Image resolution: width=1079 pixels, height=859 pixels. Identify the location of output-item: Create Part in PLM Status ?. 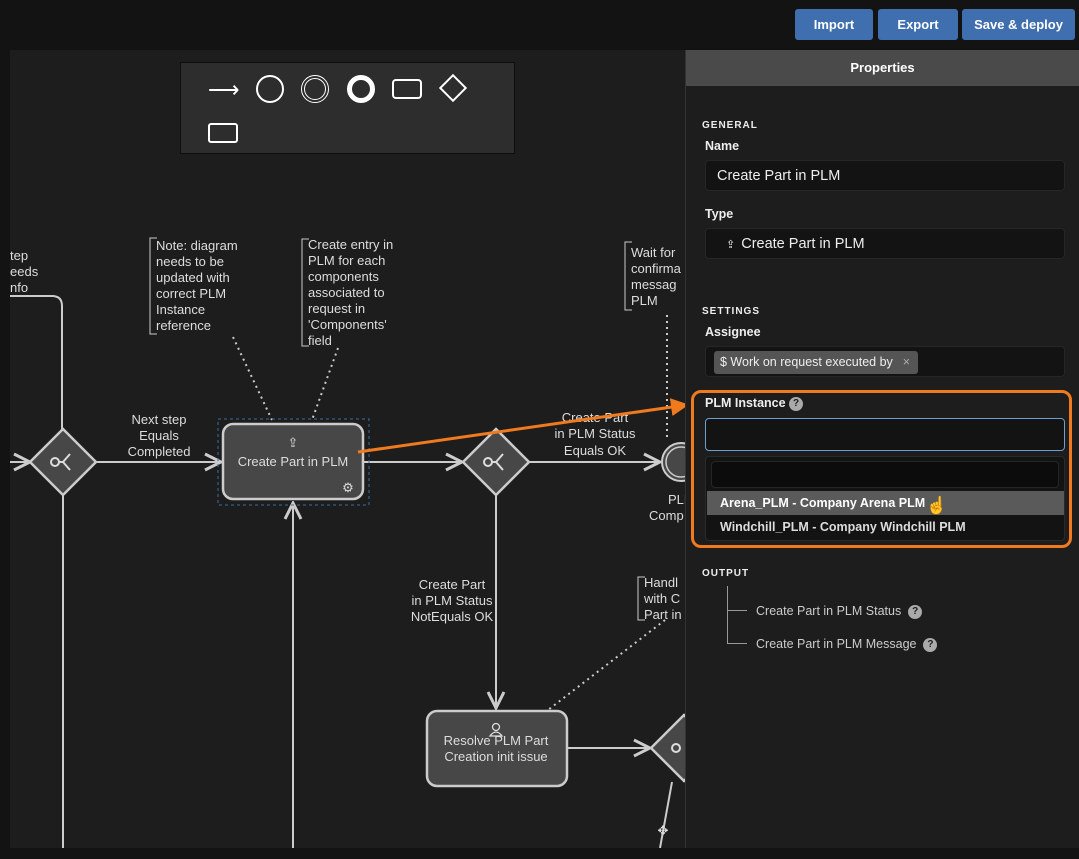
(839, 611).